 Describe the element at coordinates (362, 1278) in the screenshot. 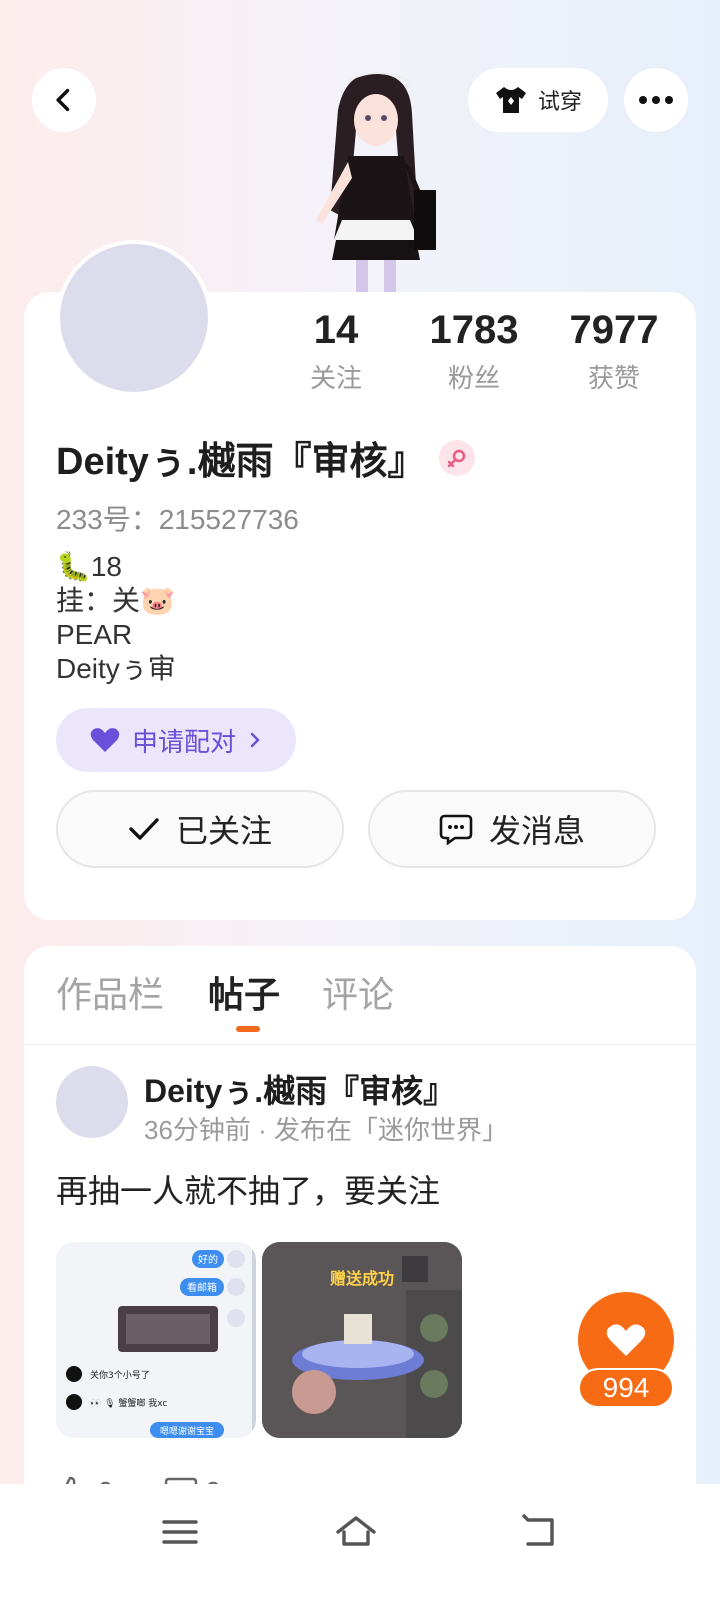

I see `gift-success-text: 赠送成功` at that location.